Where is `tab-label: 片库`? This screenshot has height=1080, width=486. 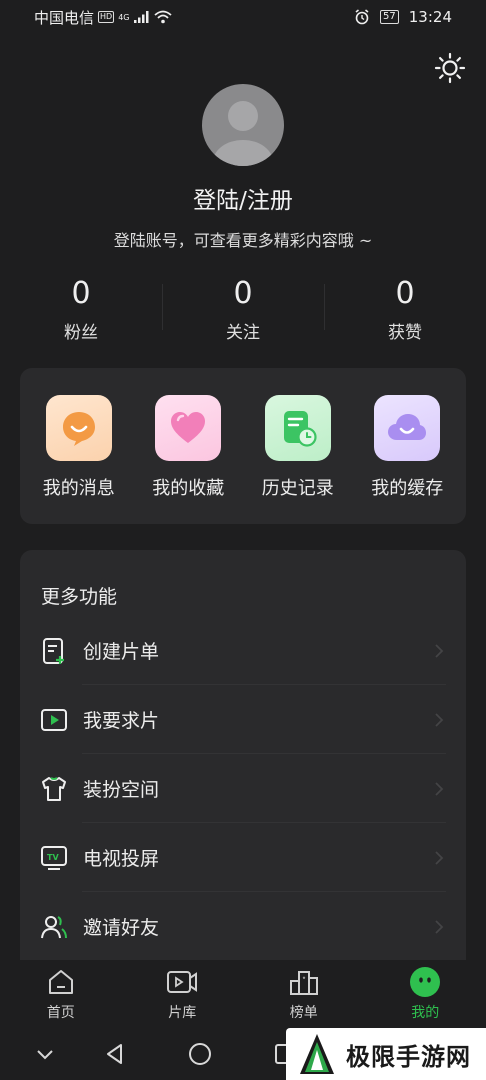
tab-label: 片库 is located at coordinates (182, 1013).